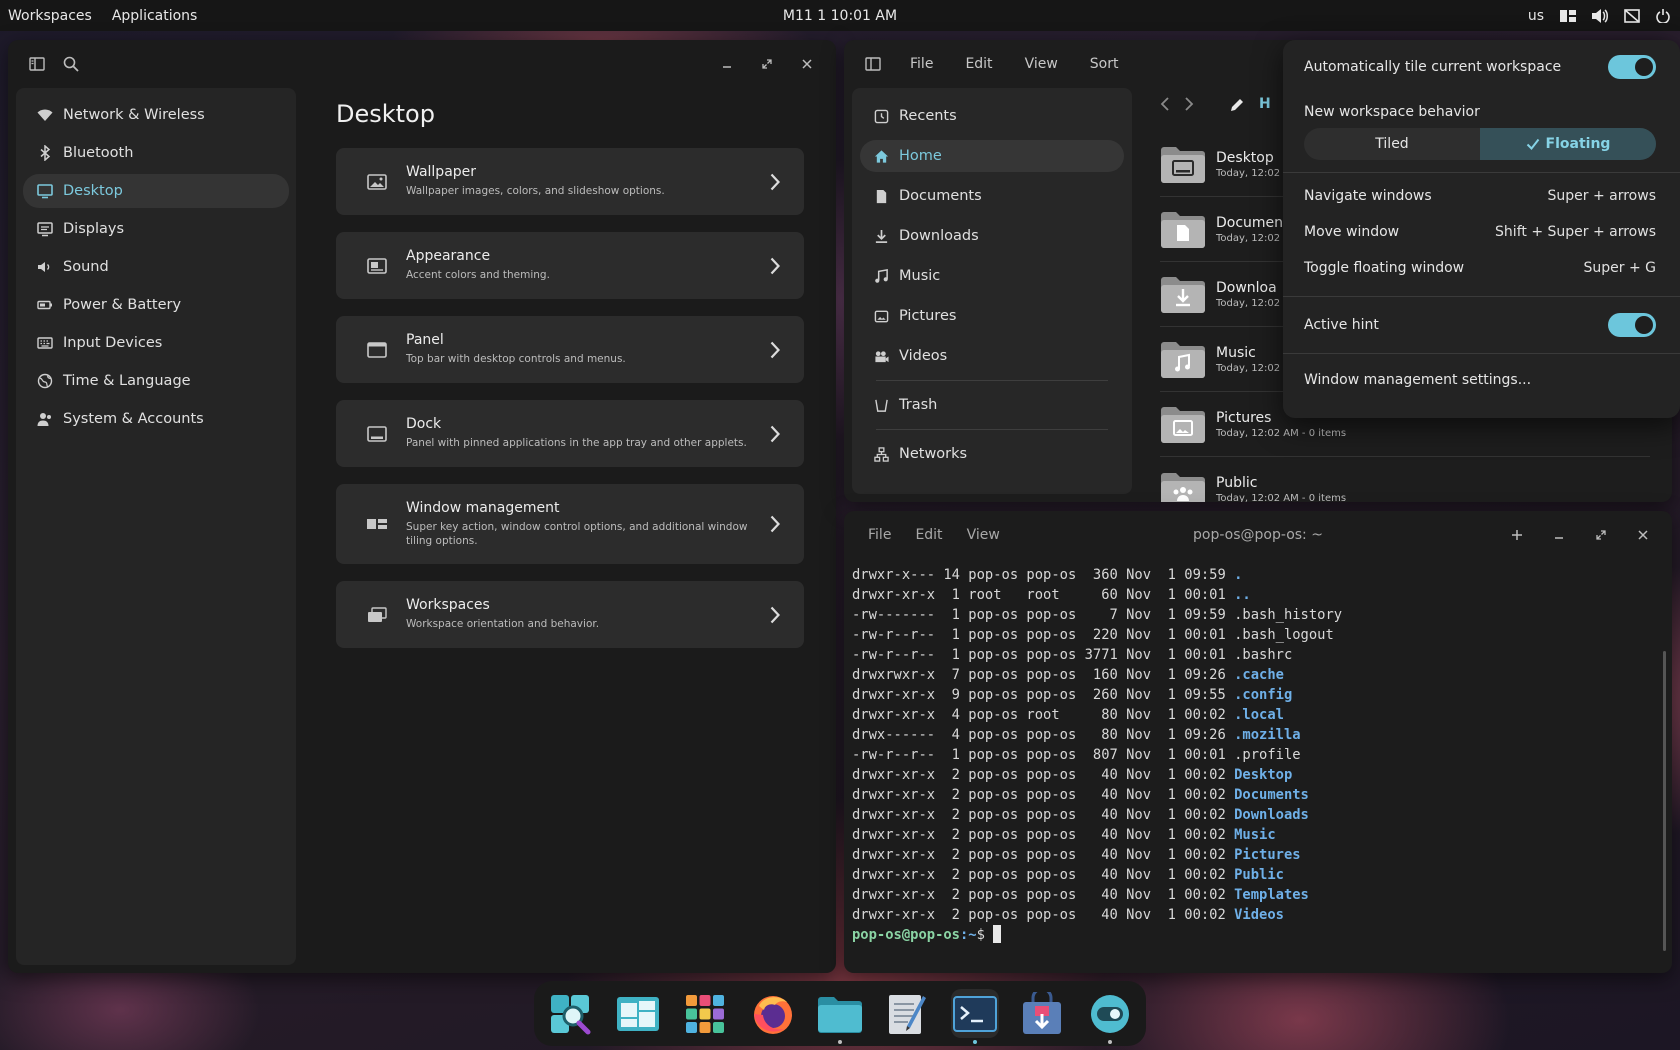 The image size is (1680, 1050). Describe the element at coordinates (156, 229) in the screenshot. I see `sidebar-item-displays: Displays` at that location.